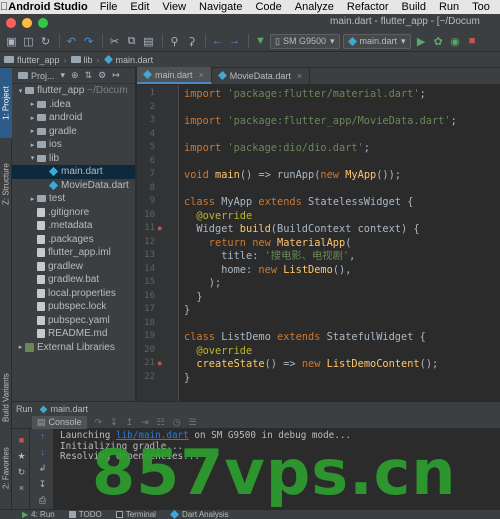  I want to click on menu-build: Build, so click(413, 7).